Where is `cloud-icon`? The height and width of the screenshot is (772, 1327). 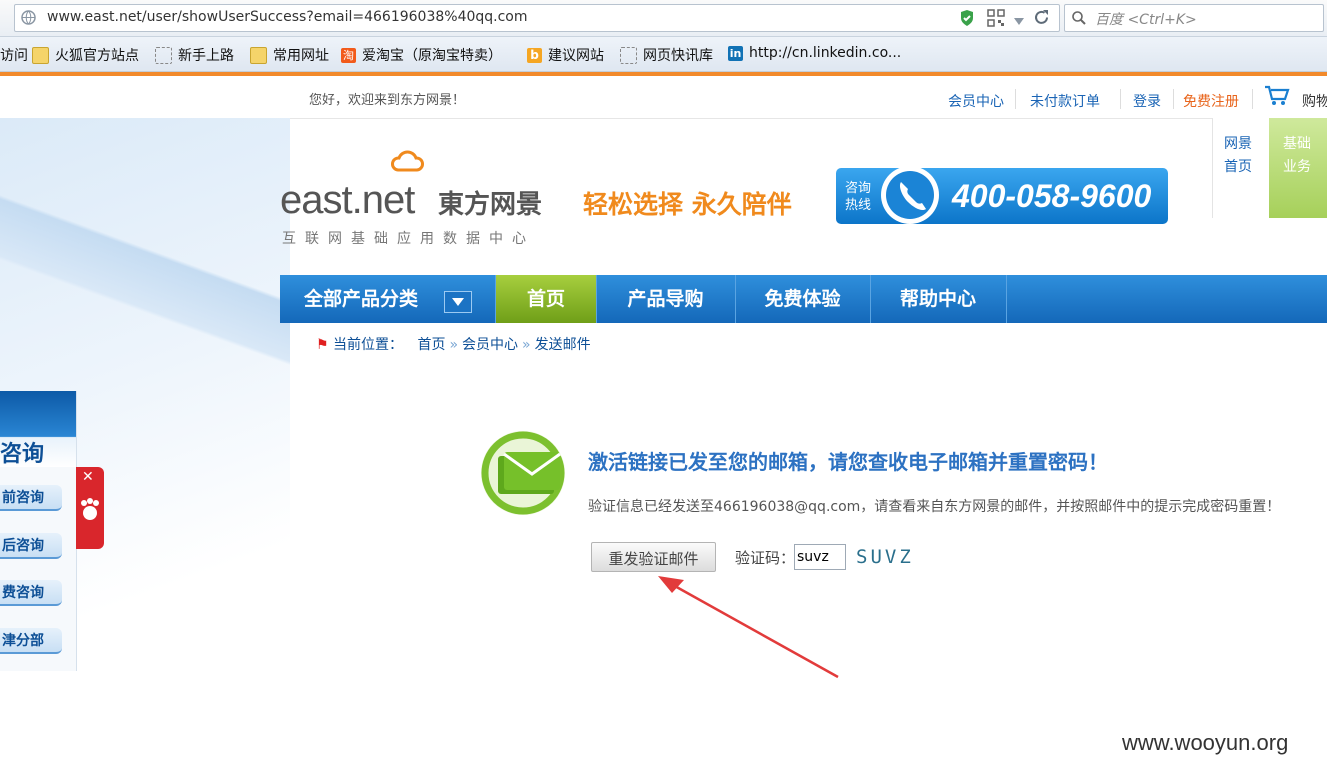 cloud-icon is located at coordinates (409, 164).